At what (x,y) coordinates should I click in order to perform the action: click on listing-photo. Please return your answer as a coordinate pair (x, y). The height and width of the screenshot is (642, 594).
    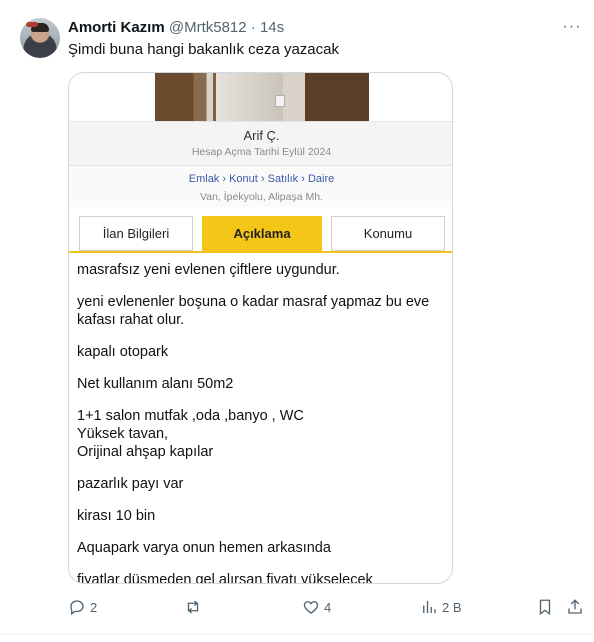
    Looking at the image, I should click on (262, 97).